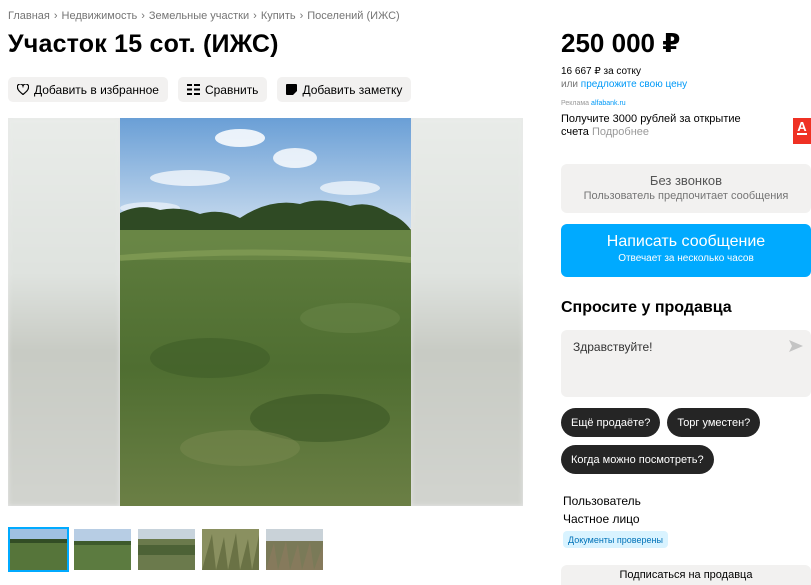 Image resolution: width=811 pixels, height=585 pixels. Describe the element at coordinates (602, 501) in the screenshot. I see `seller-name: Пользователь` at that location.